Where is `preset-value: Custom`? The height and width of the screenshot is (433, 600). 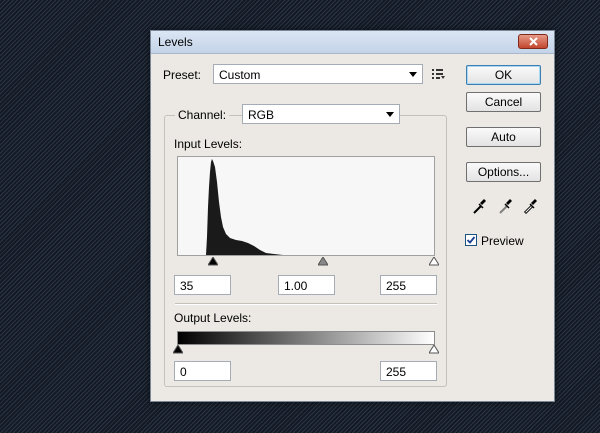 preset-value: Custom is located at coordinates (240, 75).